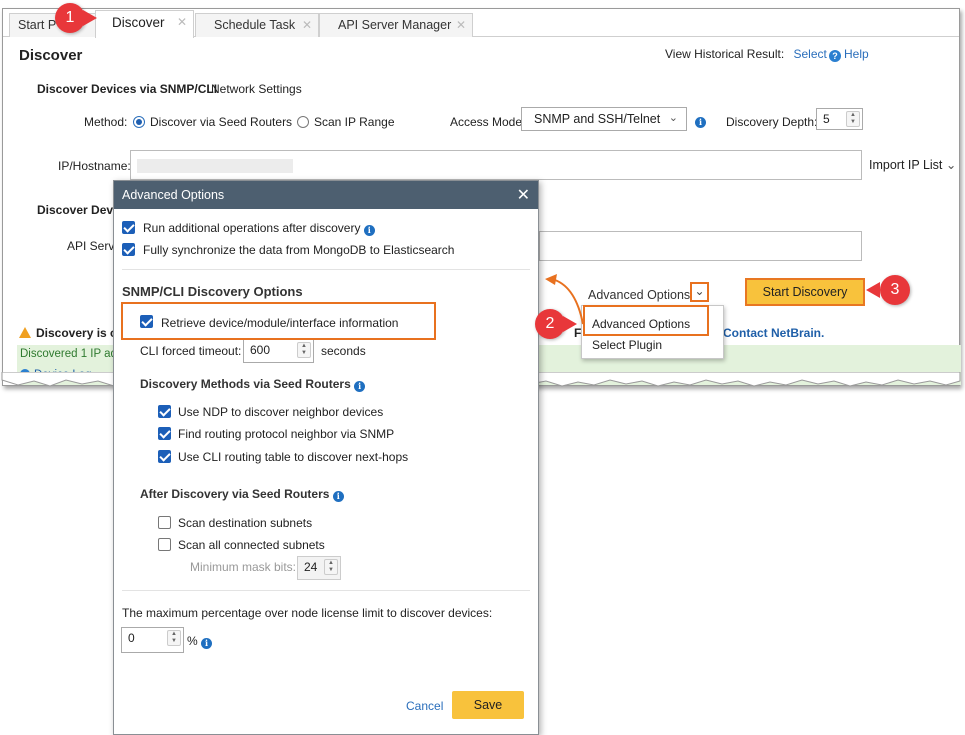 This screenshot has width=965, height=735. I want to click on method-cli-checkbox, so click(164, 456).